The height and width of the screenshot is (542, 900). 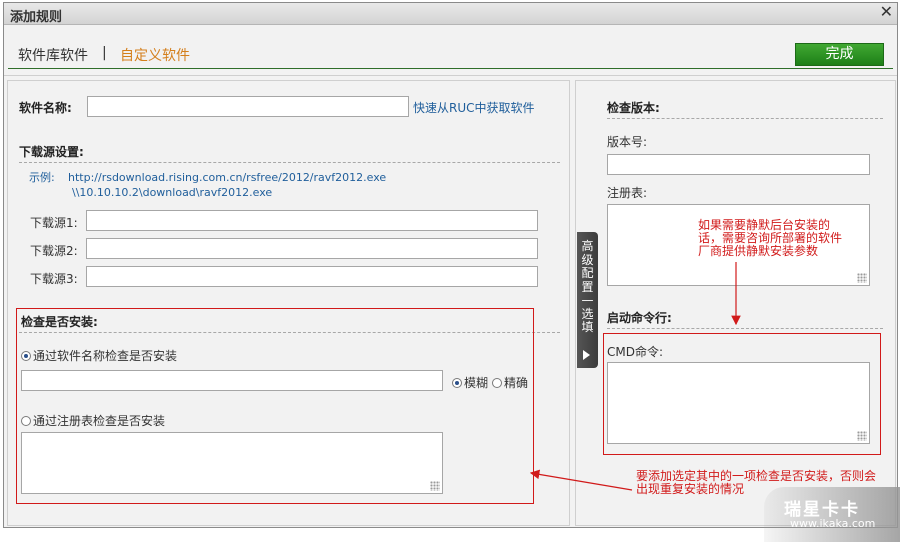 I want to click on software-name-input, so click(x=248, y=106).